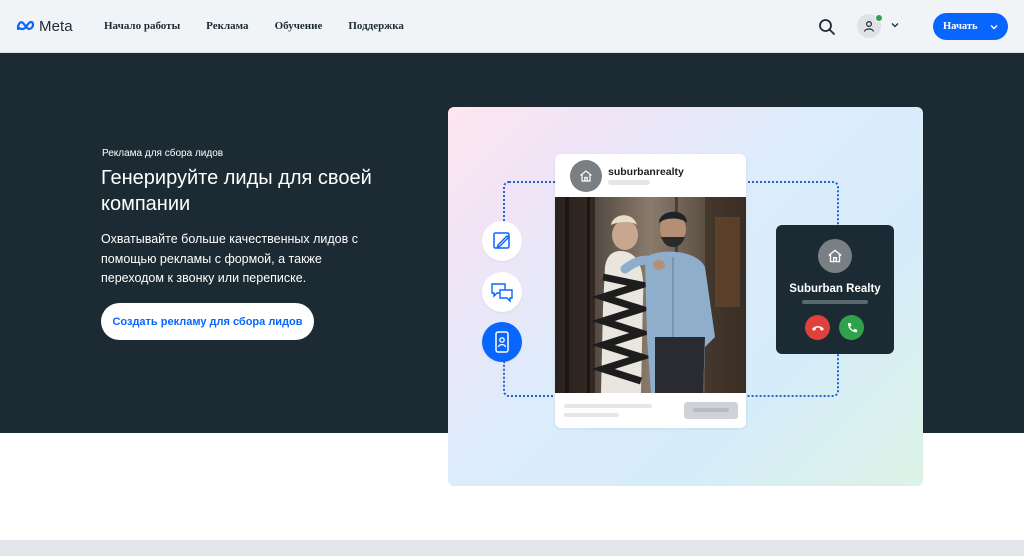  What do you see at coordinates (646, 172) in the screenshot?
I see `post-account-name: suburbanrealty` at bounding box center [646, 172].